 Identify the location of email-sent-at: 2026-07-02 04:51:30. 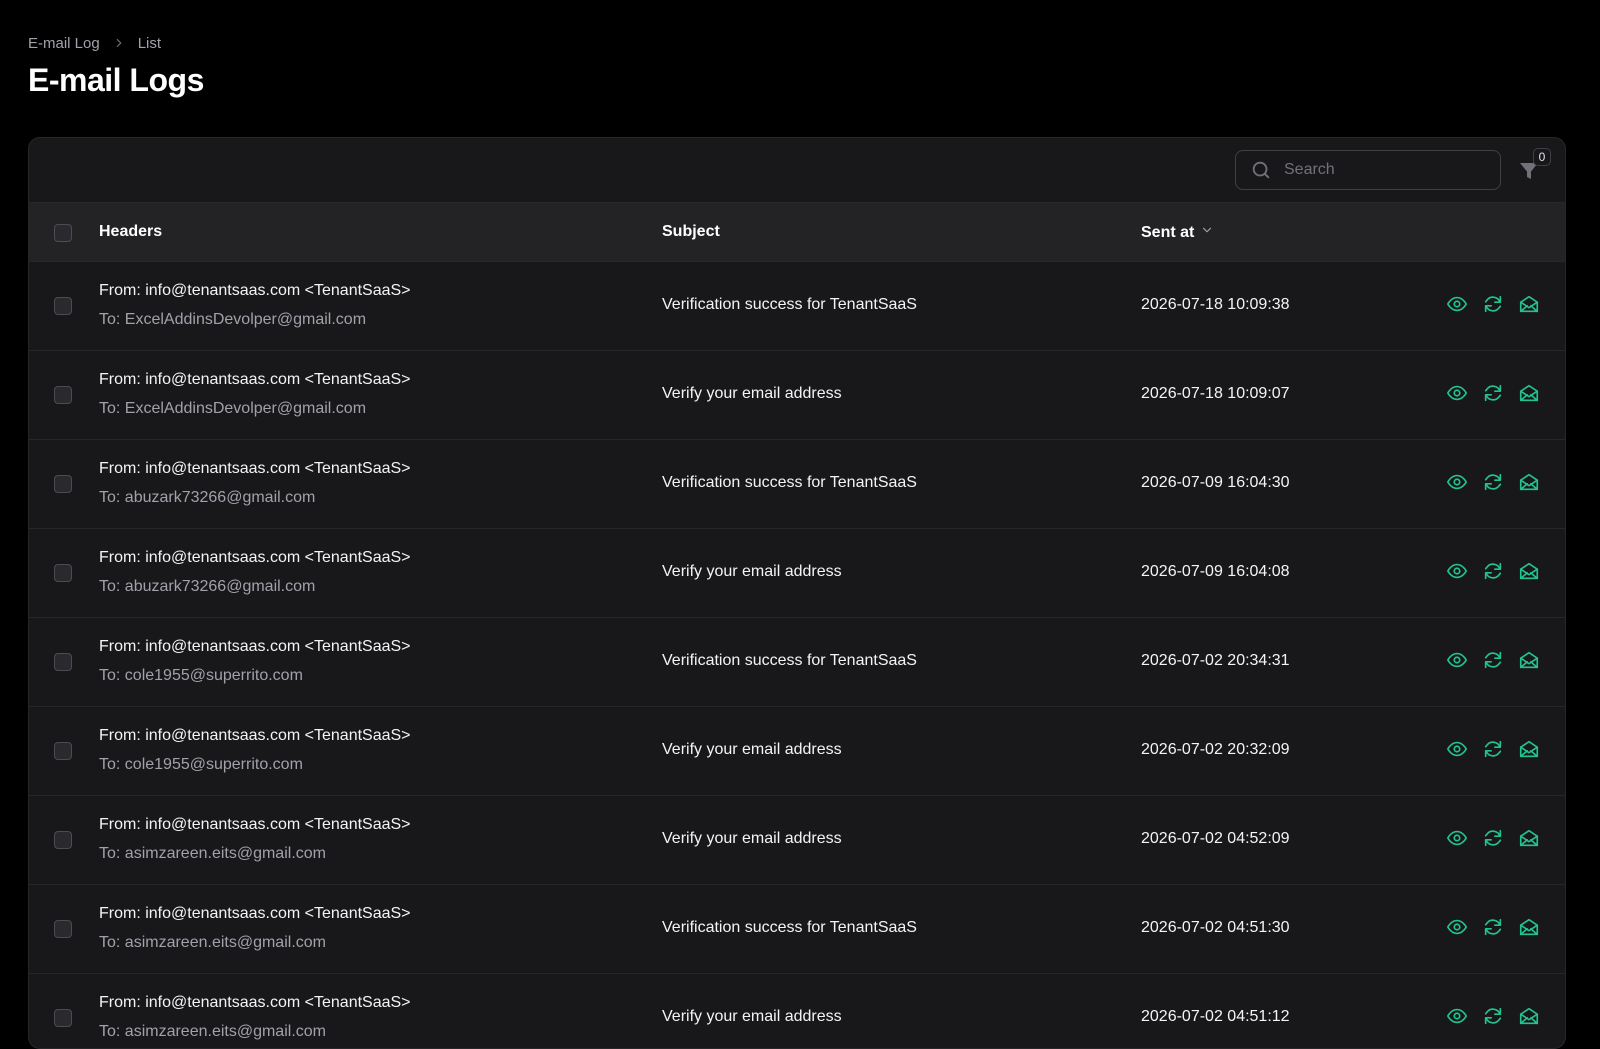
(1215, 927).